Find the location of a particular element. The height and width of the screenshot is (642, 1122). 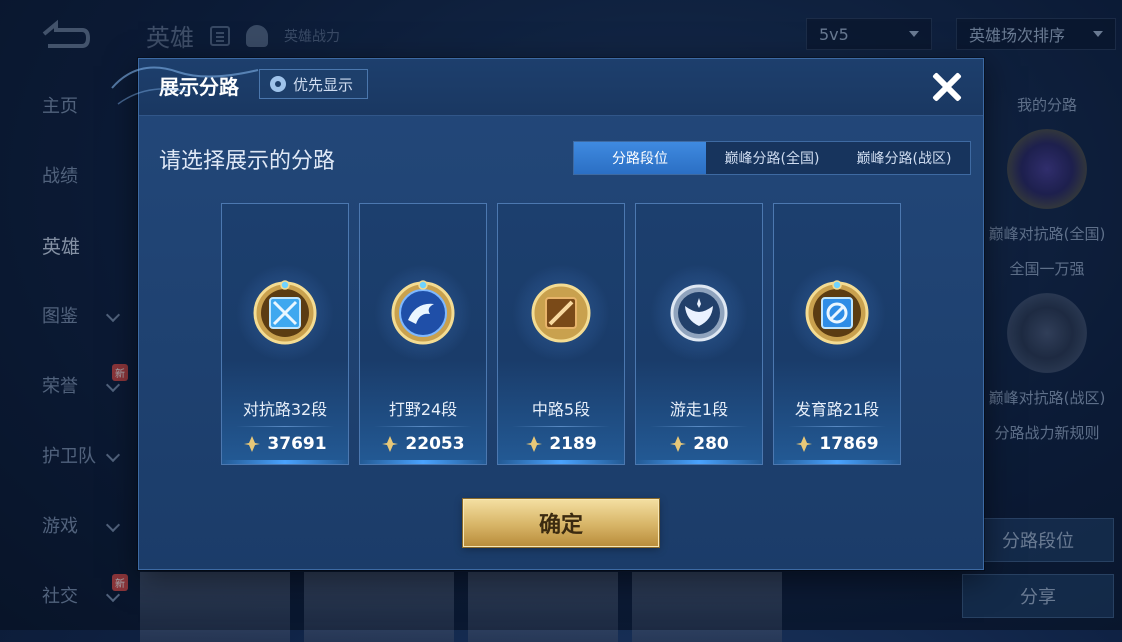

gear-icon is located at coordinates (278, 84).